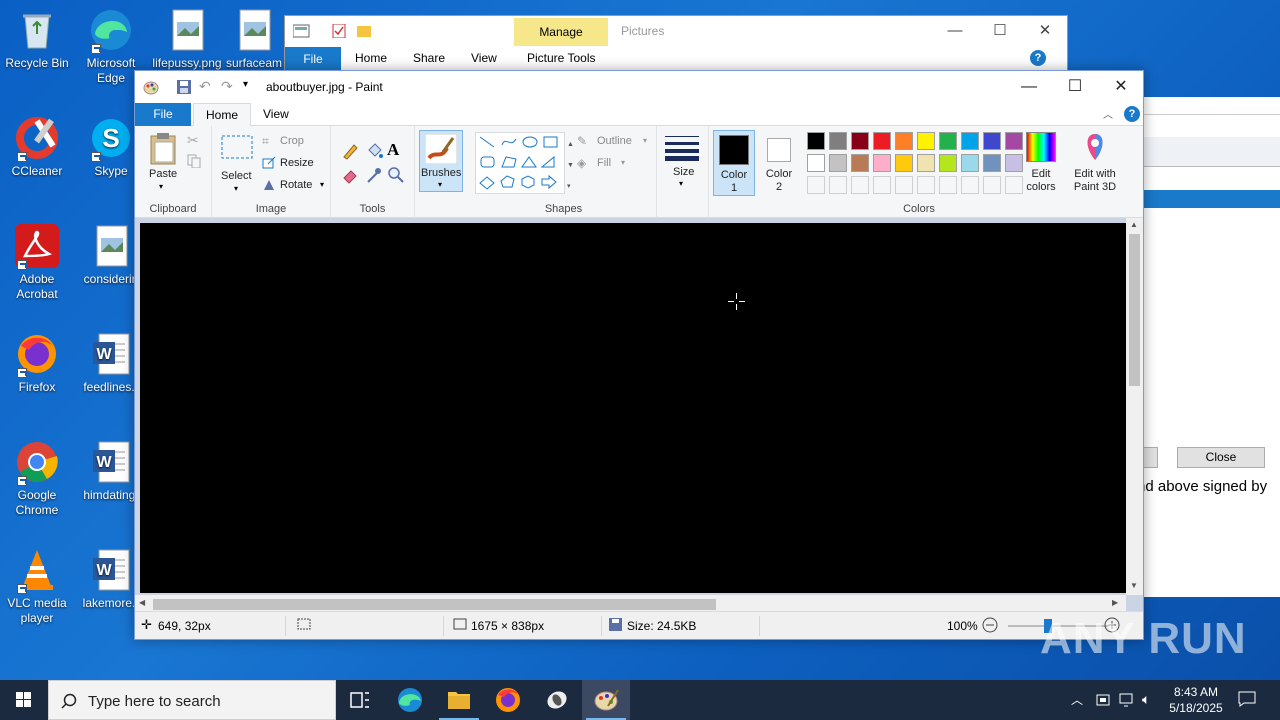  I want to click on outline-button: ✎ Outline ▾, so click(615, 142).